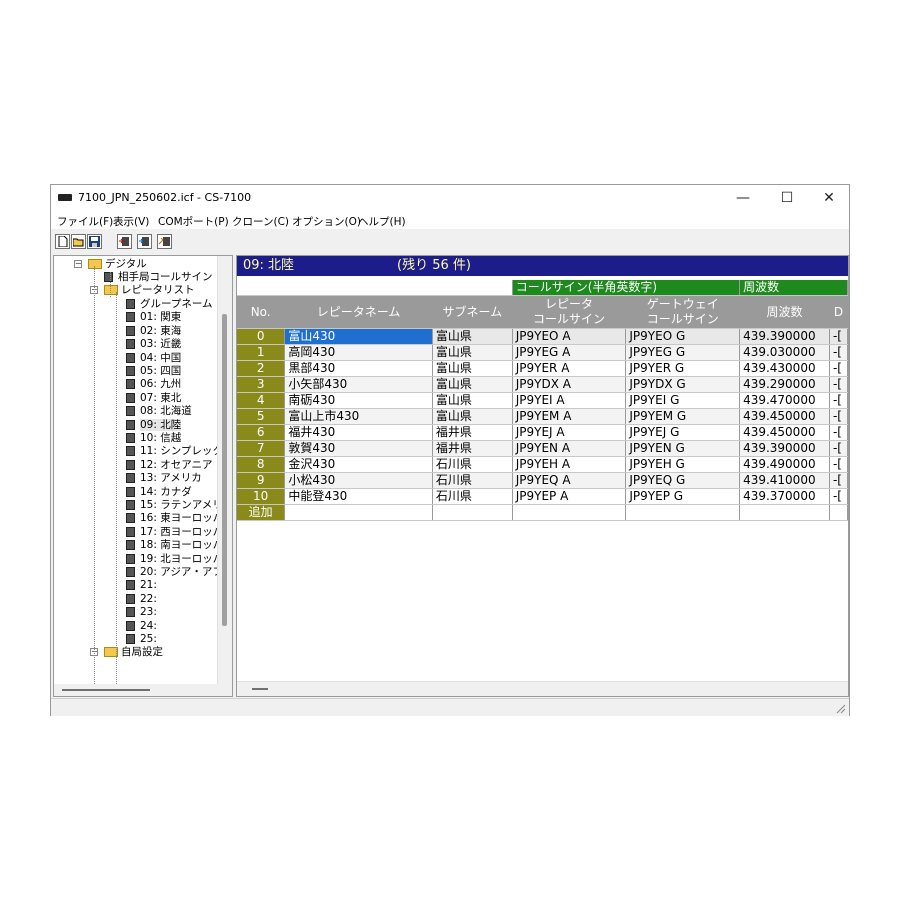 The height and width of the screenshot is (900, 900). Describe the element at coordinates (174, 518) in the screenshot. I see `tree-item-group: 16: 東ヨーロッパ` at that location.